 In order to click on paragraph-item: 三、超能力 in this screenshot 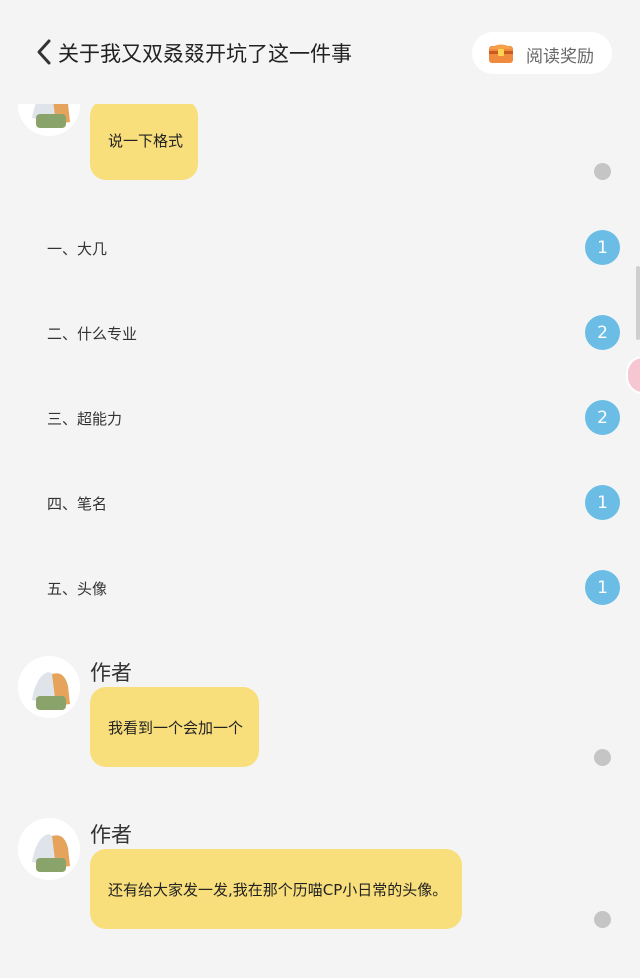, I will do `click(85, 419)`.